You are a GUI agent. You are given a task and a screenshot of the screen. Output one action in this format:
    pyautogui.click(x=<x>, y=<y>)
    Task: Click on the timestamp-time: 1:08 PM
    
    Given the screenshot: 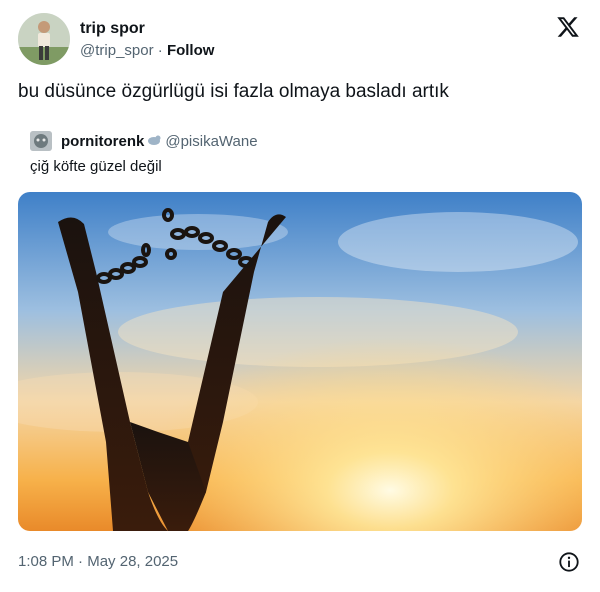 What is the action you would take?
    pyautogui.click(x=46, y=561)
    